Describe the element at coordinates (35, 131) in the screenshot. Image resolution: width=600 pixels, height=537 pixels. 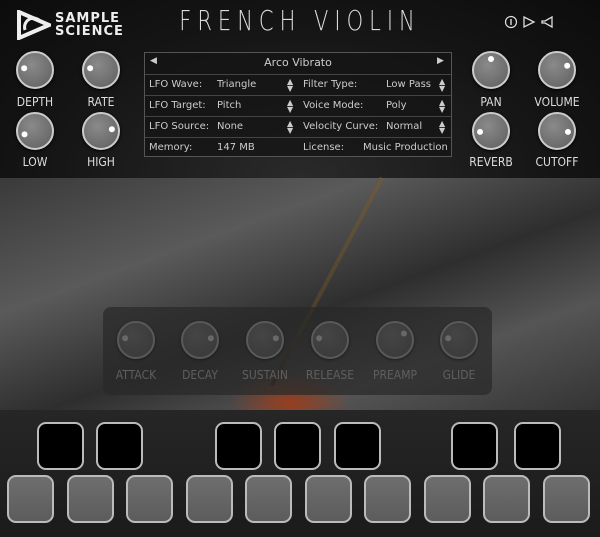
I see `low-knob` at that location.